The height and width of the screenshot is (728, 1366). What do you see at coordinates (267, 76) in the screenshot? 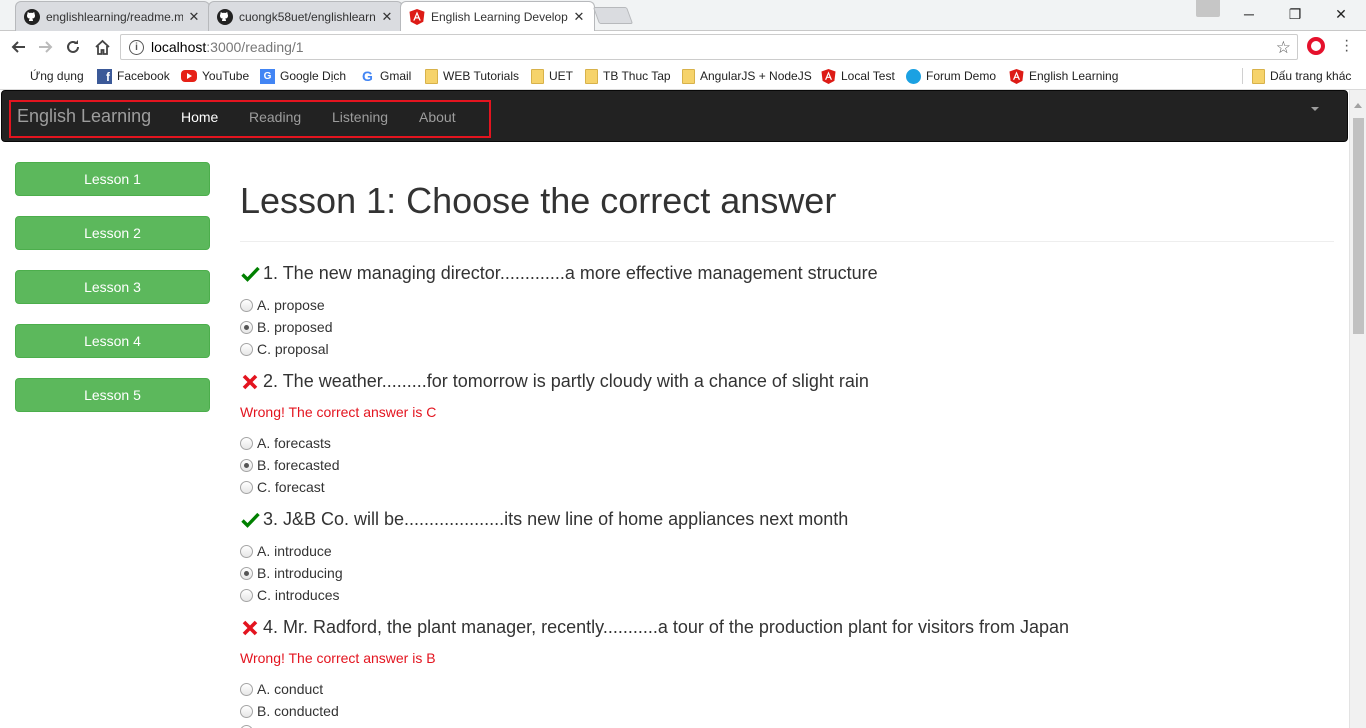
I see `google-translate-icon: G` at bounding box center [267, 76].